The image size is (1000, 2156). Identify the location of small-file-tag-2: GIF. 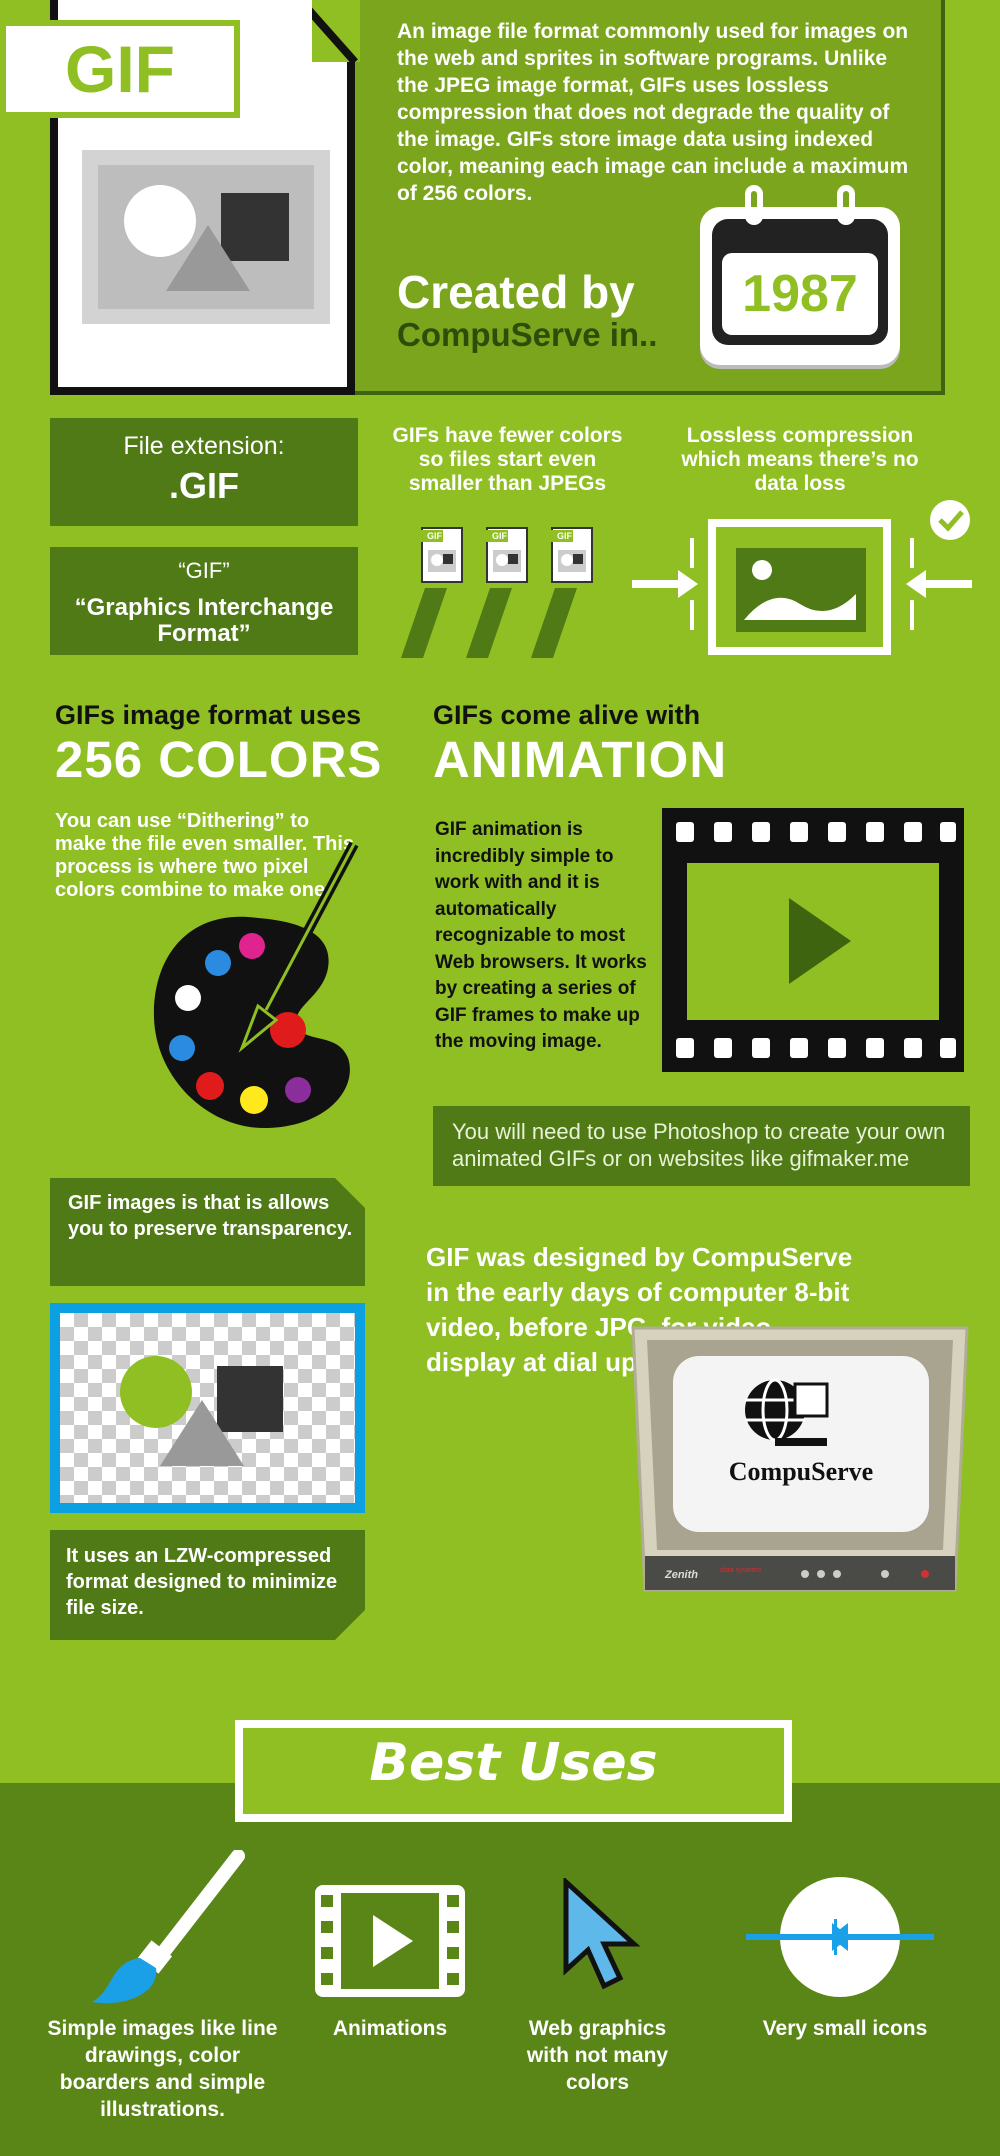
(500, 536).